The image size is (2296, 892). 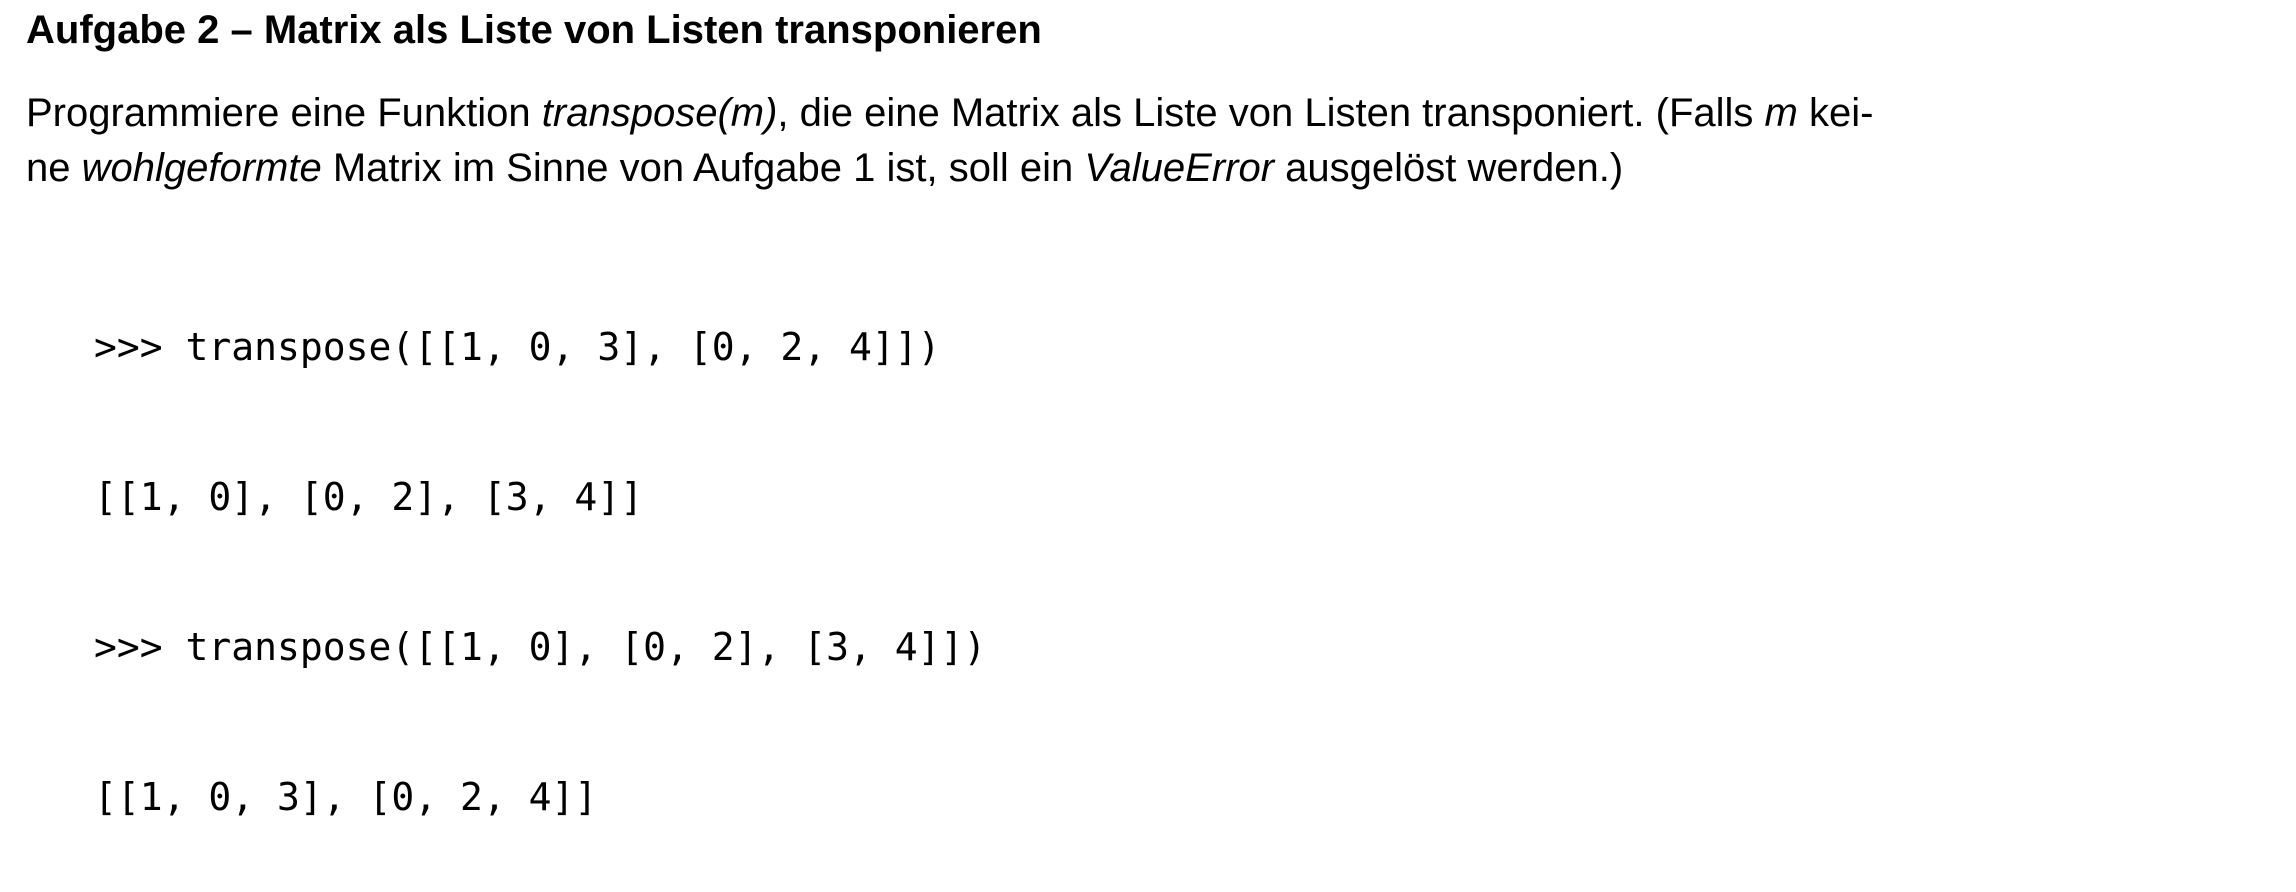 I want to click on exception-name: ValueError, so click(x=1179, y=168).